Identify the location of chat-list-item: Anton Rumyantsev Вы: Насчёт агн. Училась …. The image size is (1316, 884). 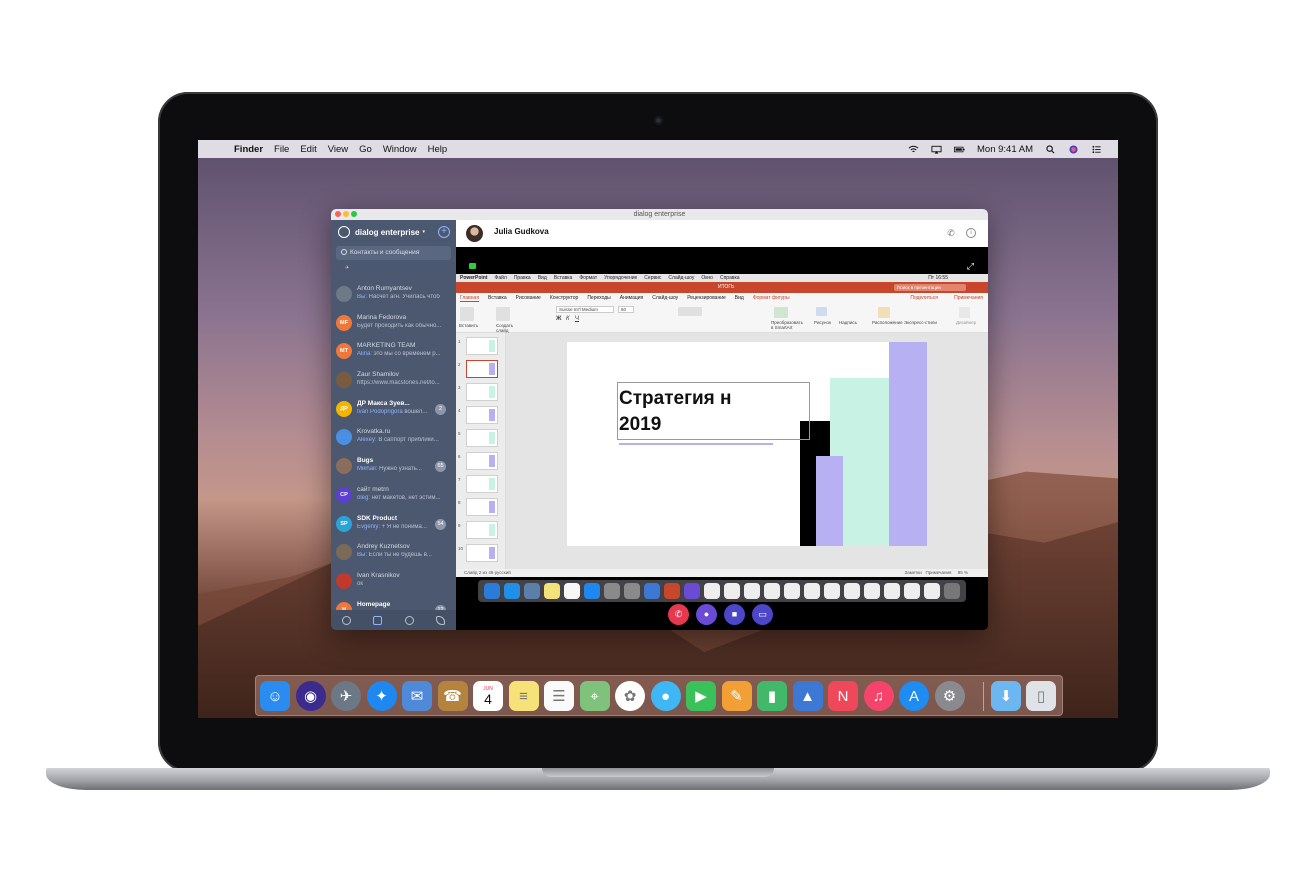
(393, 294).